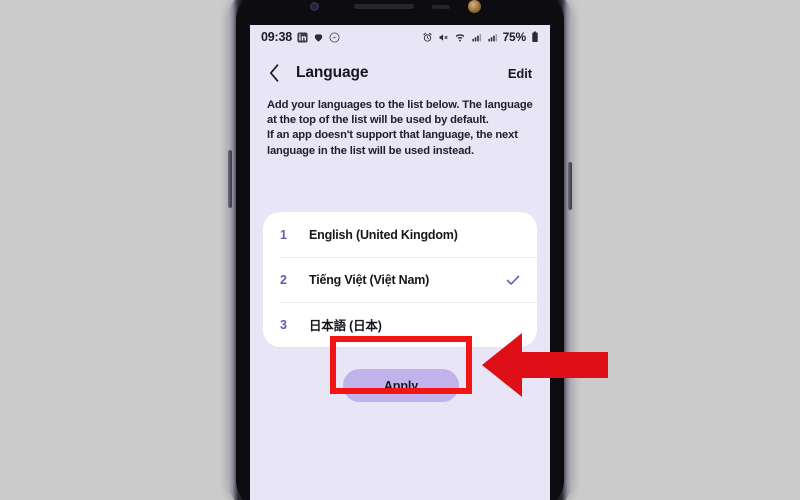  Describe the element at coordinates (520, 73) in the screenshot. I see `edit-button: Edit` at that location.